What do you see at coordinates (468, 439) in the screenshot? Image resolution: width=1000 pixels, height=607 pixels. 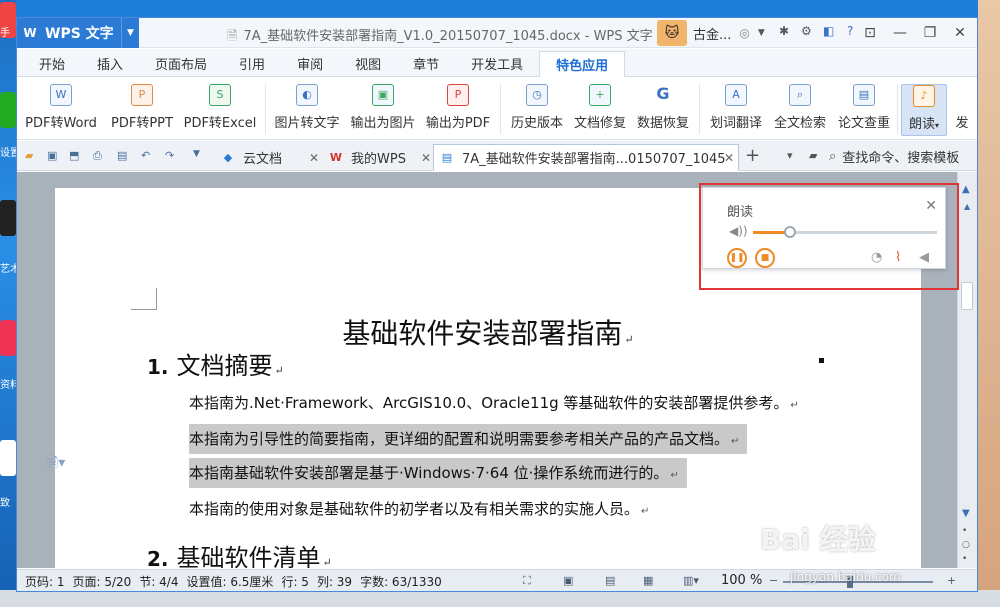 I see `paragraph-selected: 本指南为引导性的简要指南，更详细的配置和说明需要参考相关产品的产品文档。 ↵` at bounding box center [468, 439].